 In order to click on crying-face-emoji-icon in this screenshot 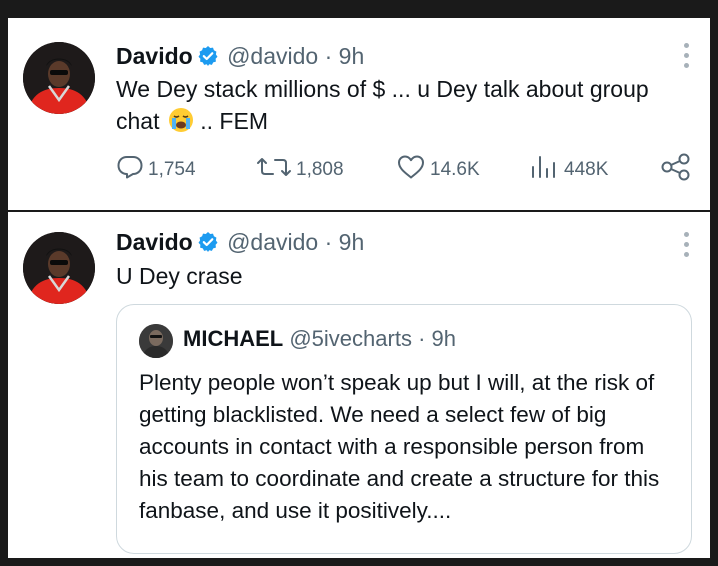, I will do `click(181, 124)`.